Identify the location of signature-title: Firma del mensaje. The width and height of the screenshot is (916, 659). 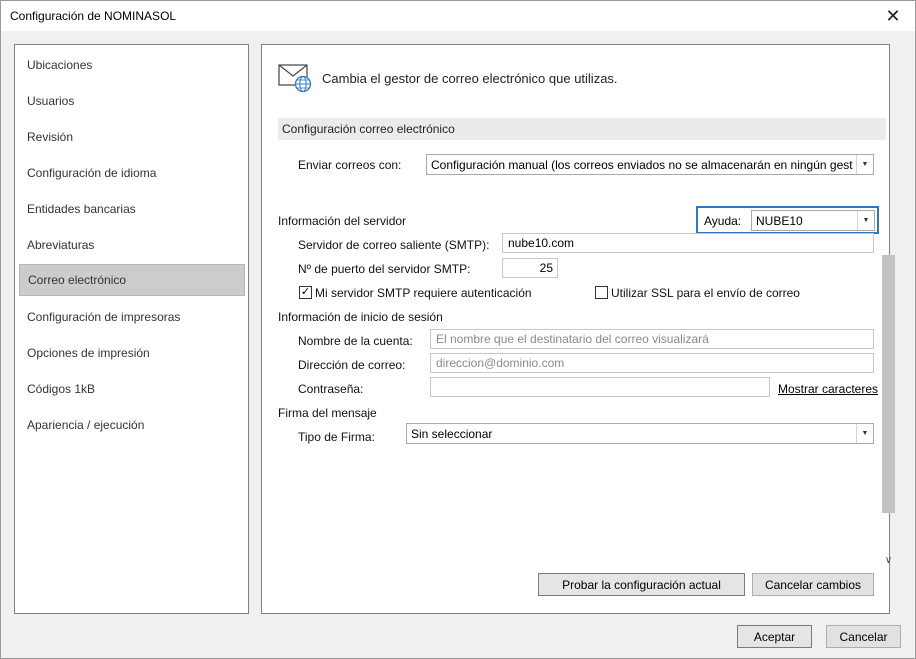
(327, 413).